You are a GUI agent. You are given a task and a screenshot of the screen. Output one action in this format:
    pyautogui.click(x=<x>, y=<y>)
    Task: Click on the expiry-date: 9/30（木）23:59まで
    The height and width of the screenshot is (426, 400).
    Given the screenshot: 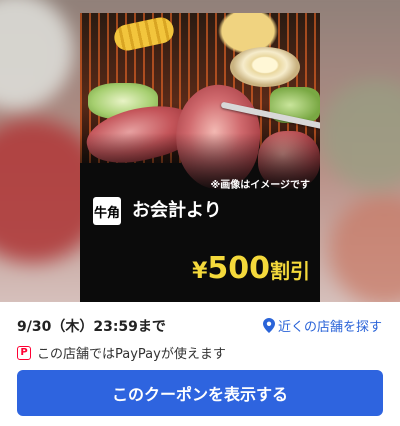 What is the action you would take?
    pyautogui.click(x=91, y=327)
    